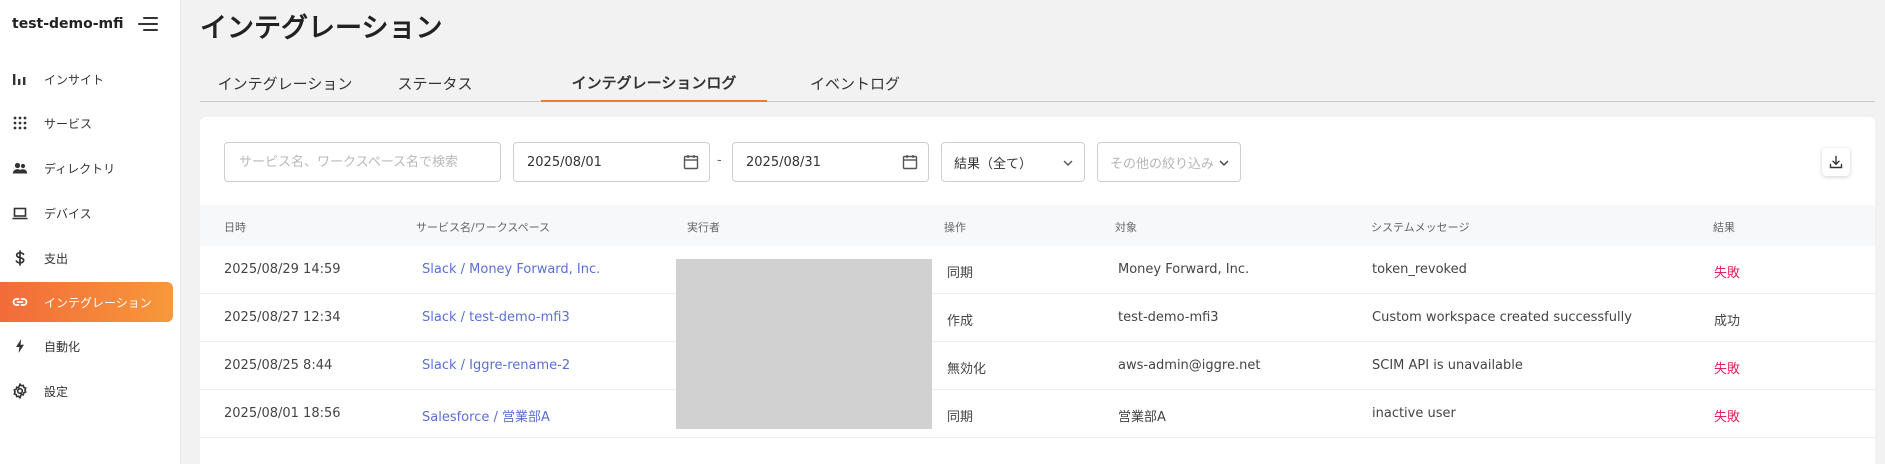  Describe the element at coordinates (1502, 317) in the screenshot. I see `cell-message: Custom workspace created successfully` at that location.